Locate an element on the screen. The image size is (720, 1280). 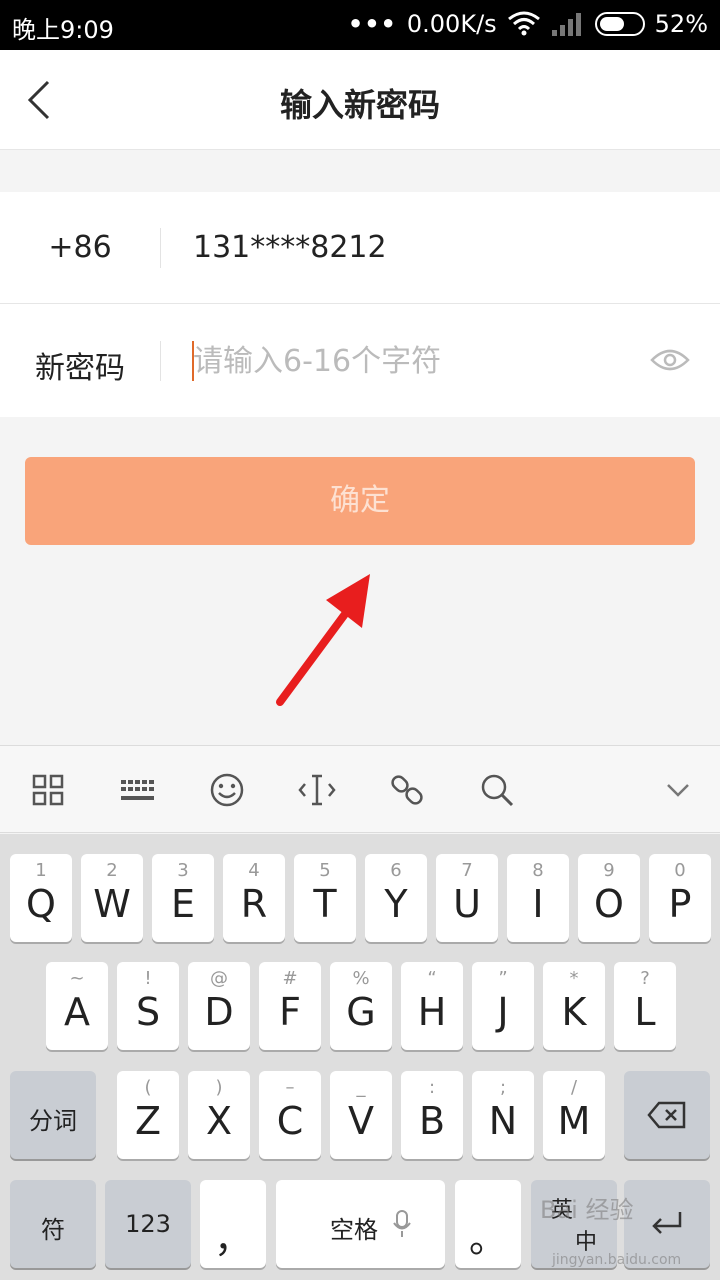
network-speed: 0.00K/s is located at coordinates (451, 24).